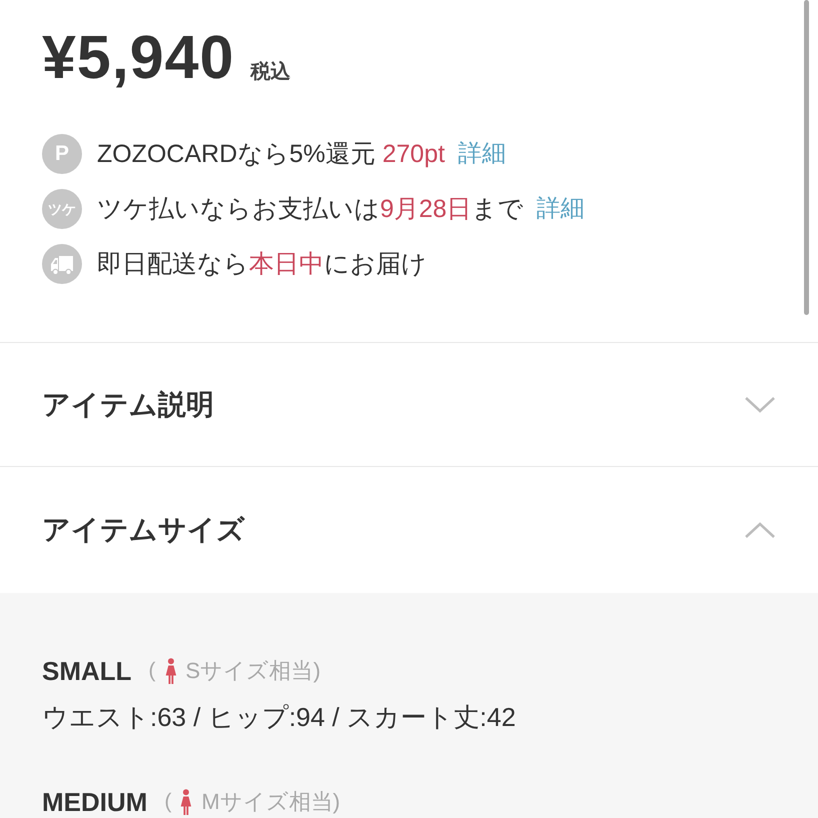  Describe the element at coordinates (62, 264) in the screenshot. I see `truck-icon` at that location.